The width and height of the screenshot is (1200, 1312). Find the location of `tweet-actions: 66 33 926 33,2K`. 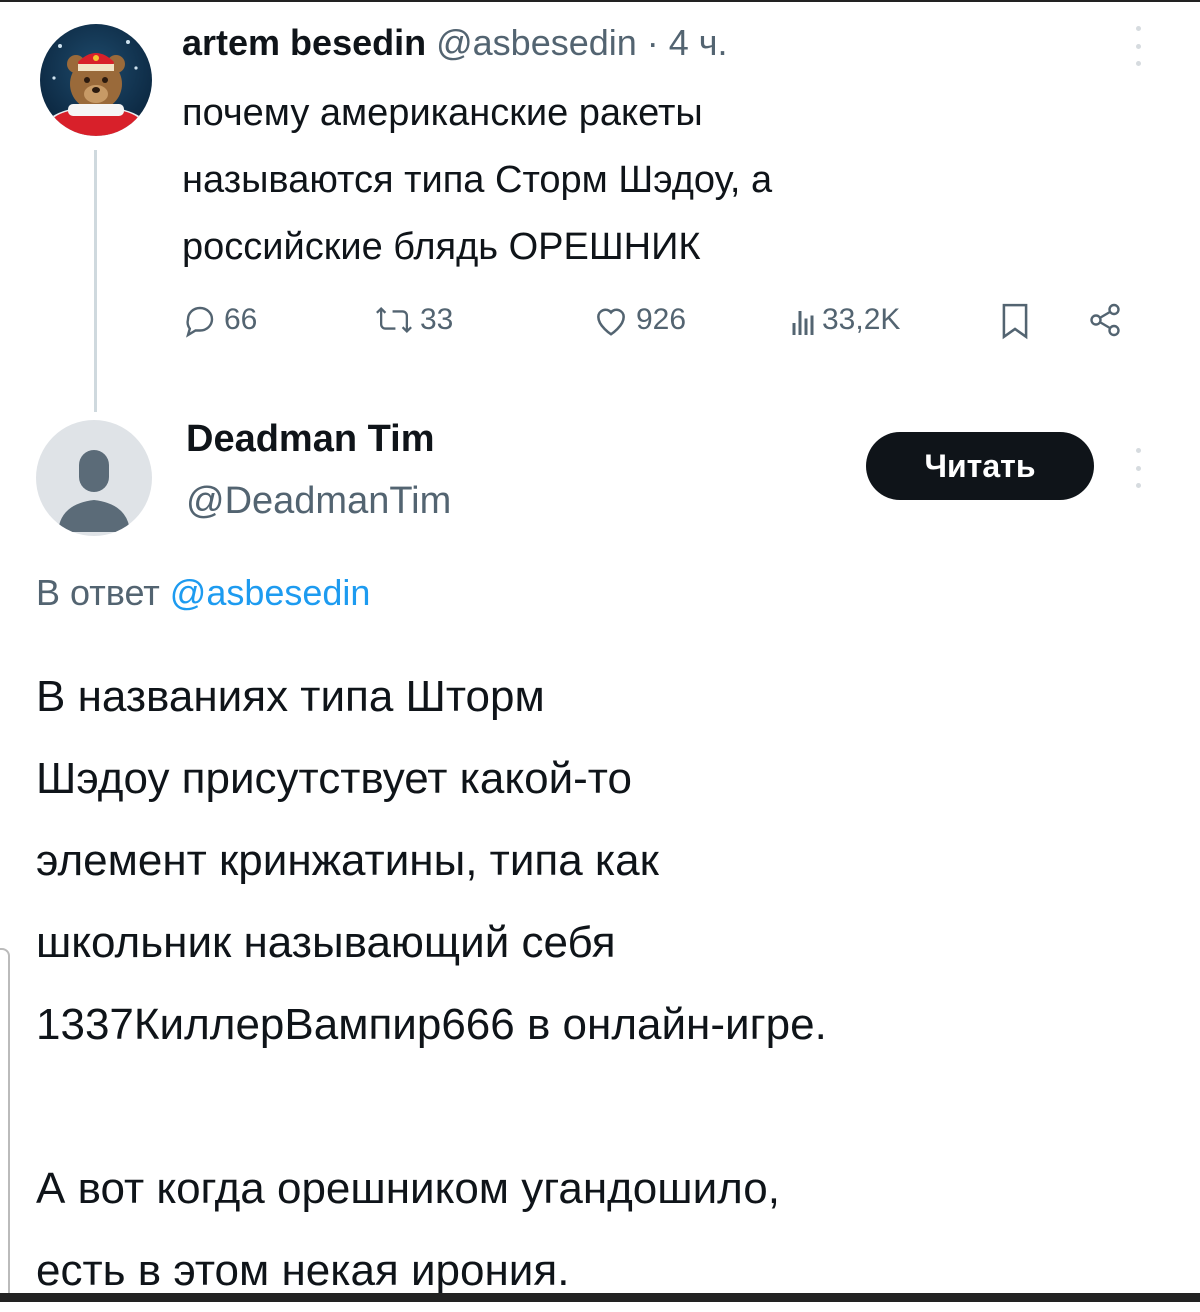

tweet-actions: 66 33 926 33,2K is located at coordinates (662, 325).